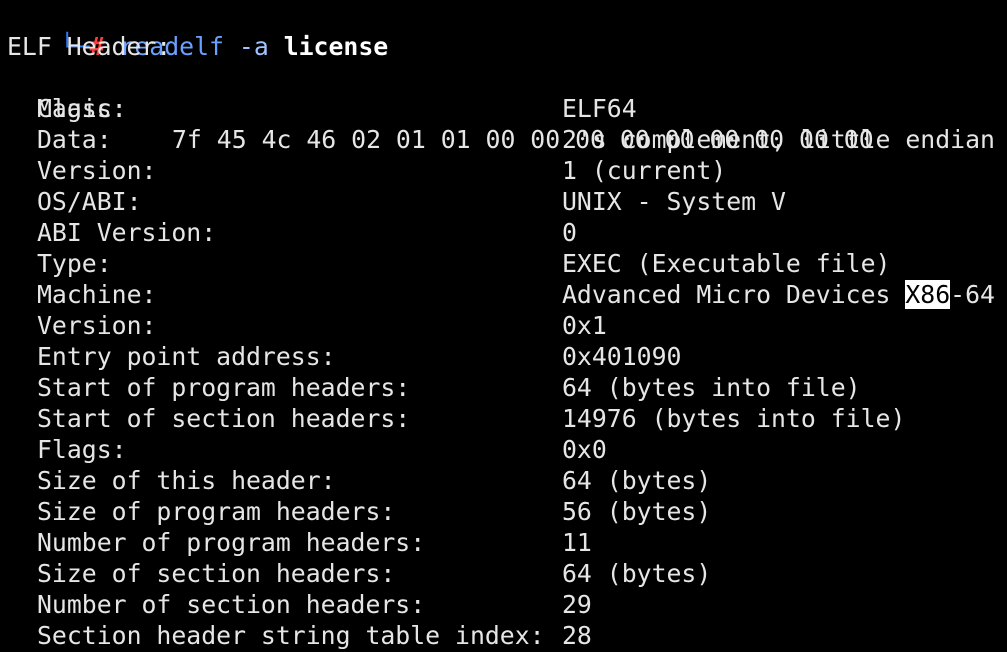 Image resolution: width=1007 pixels, height=652 pixels. Describe the element at coordinates (216, 511) in the screenshot. I see `row-label: Size of program headers:` at that location.